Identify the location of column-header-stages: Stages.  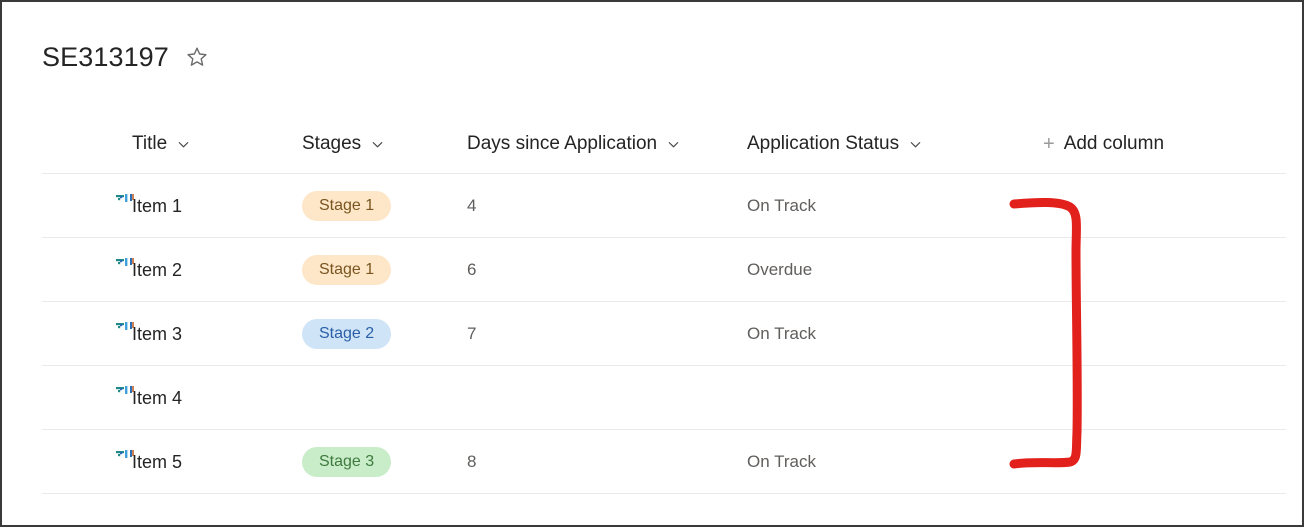
(384, 144).